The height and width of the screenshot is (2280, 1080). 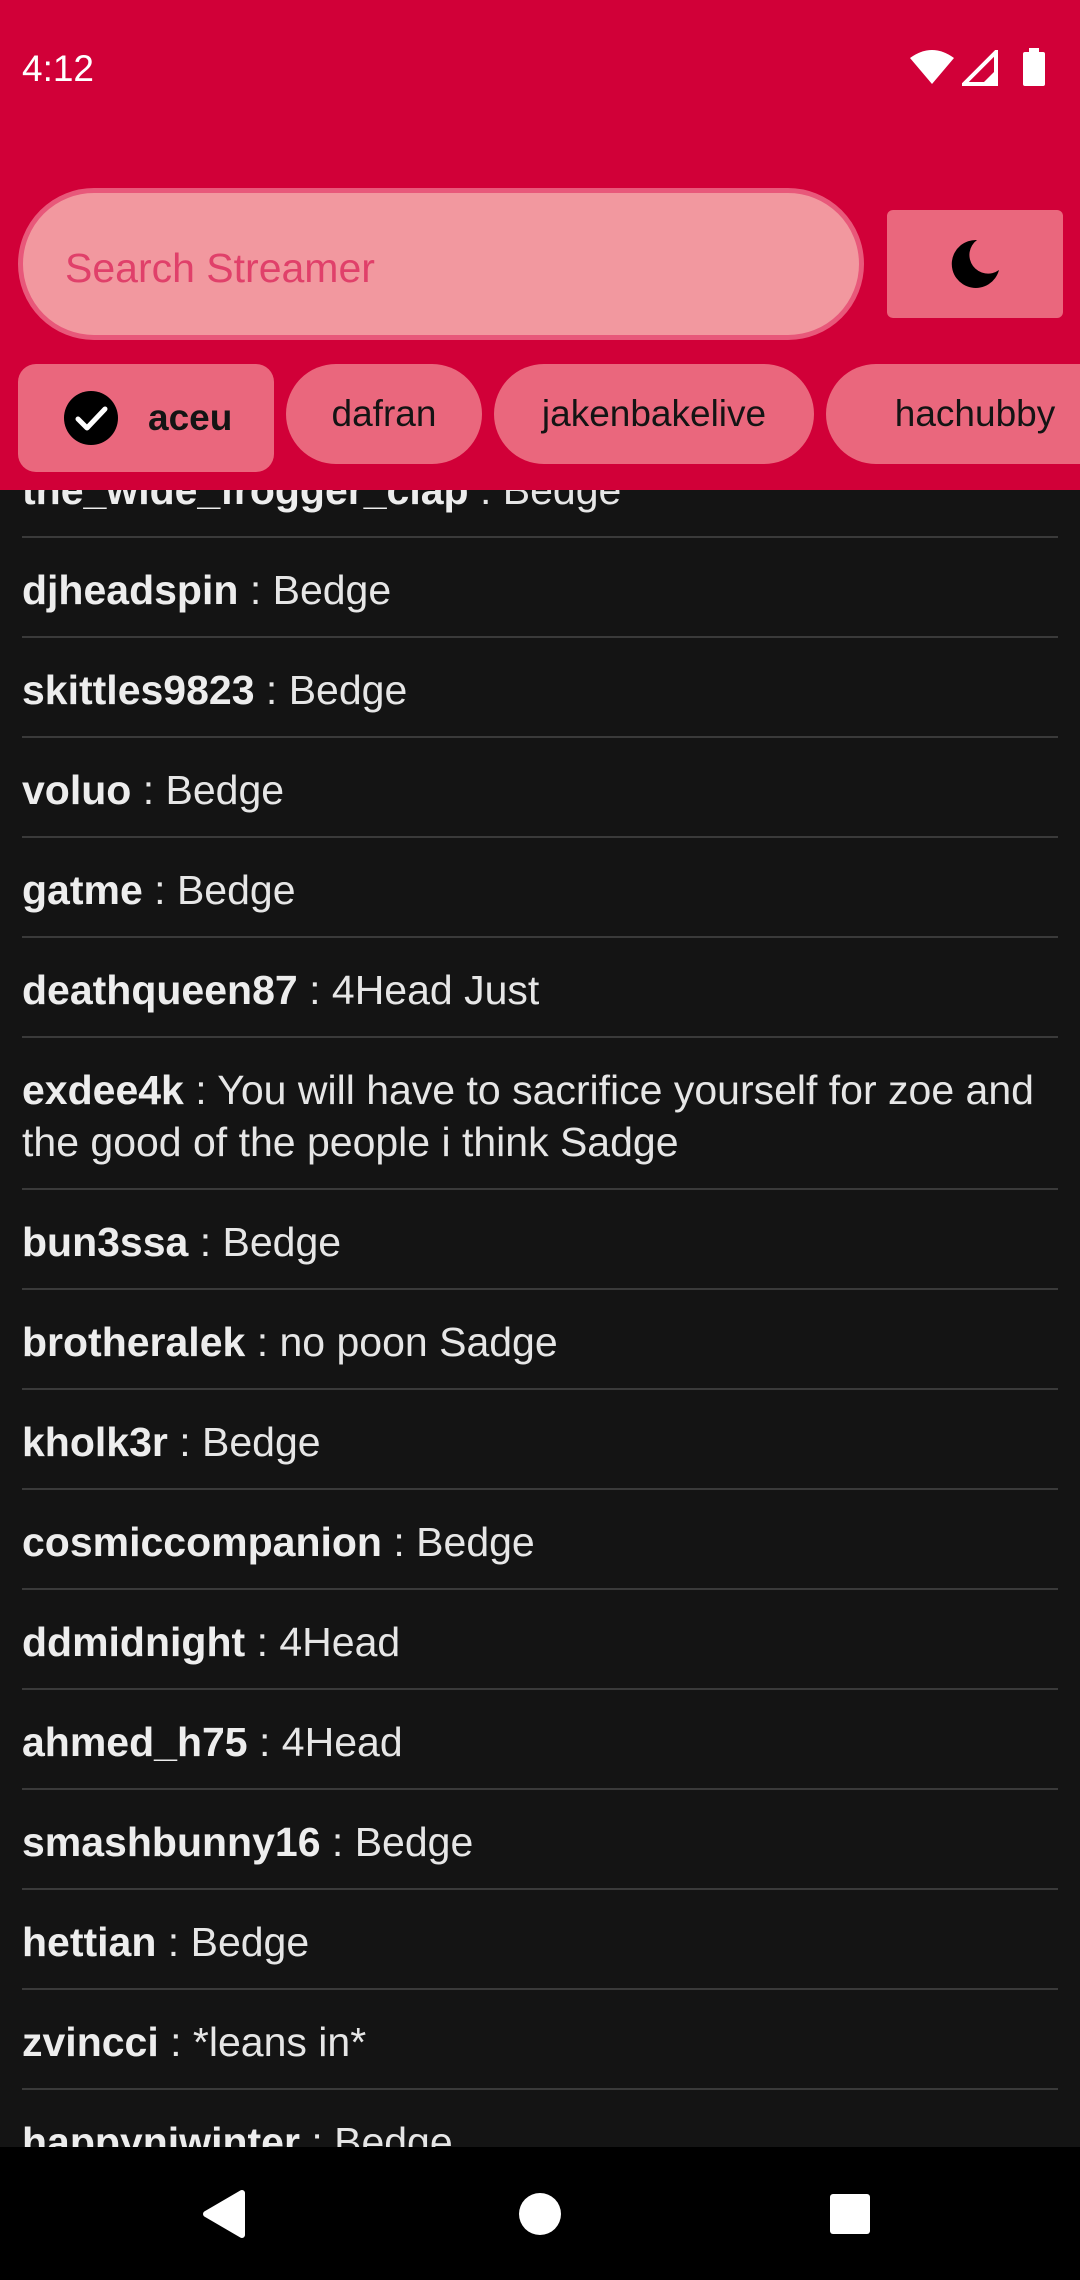 What do you see at coordinates (980, 68) in the screenshot?
I see `cell-signal-icon` at bounding box center [980, 68].